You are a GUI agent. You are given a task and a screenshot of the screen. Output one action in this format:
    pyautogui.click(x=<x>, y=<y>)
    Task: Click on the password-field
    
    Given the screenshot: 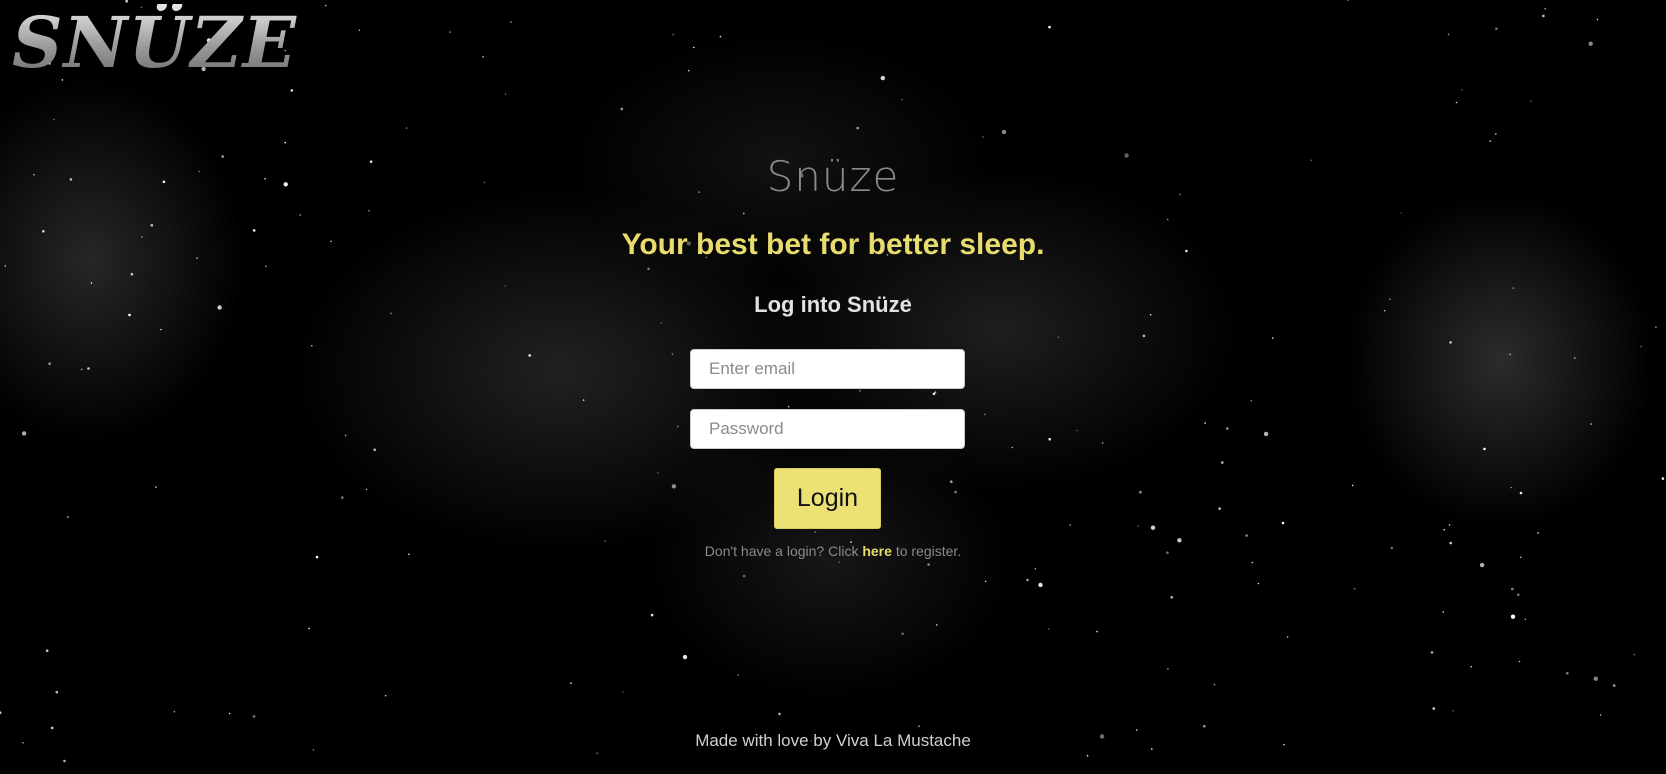 What is the action you would take?
    pyautogui.click(x=827, y=429)
    